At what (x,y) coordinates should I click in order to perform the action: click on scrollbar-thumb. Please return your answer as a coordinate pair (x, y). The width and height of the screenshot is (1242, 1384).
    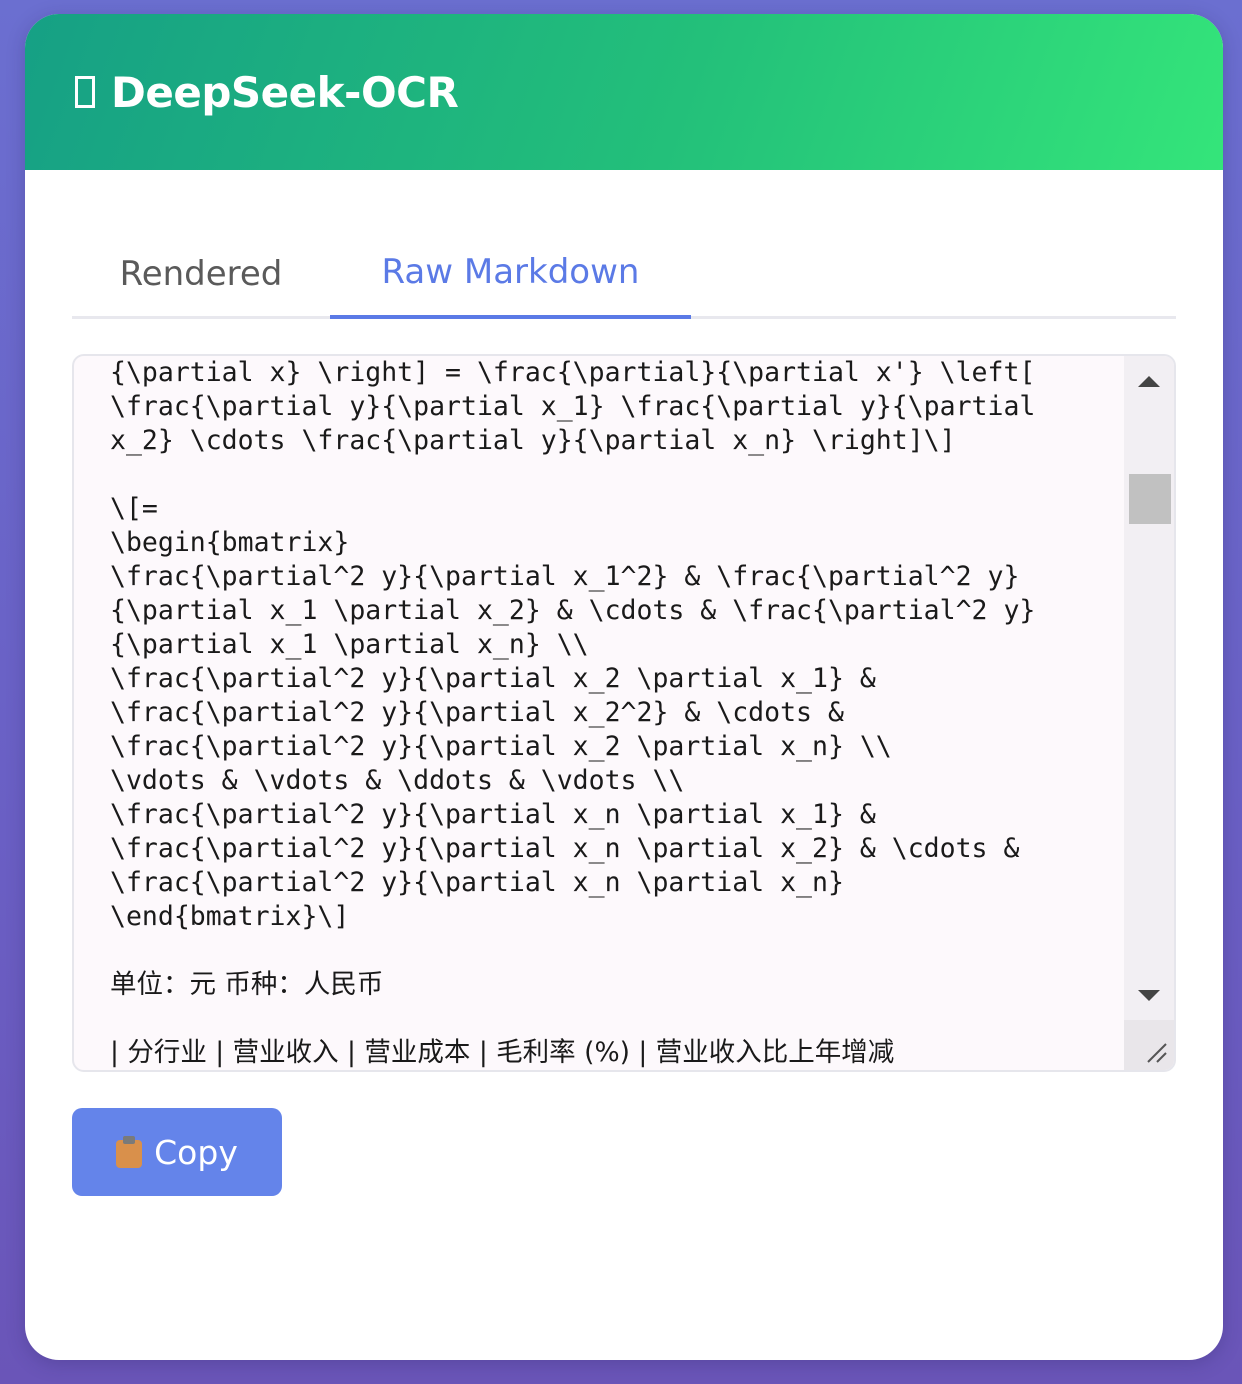
    Looking at the image, I should click on (1150, 499).